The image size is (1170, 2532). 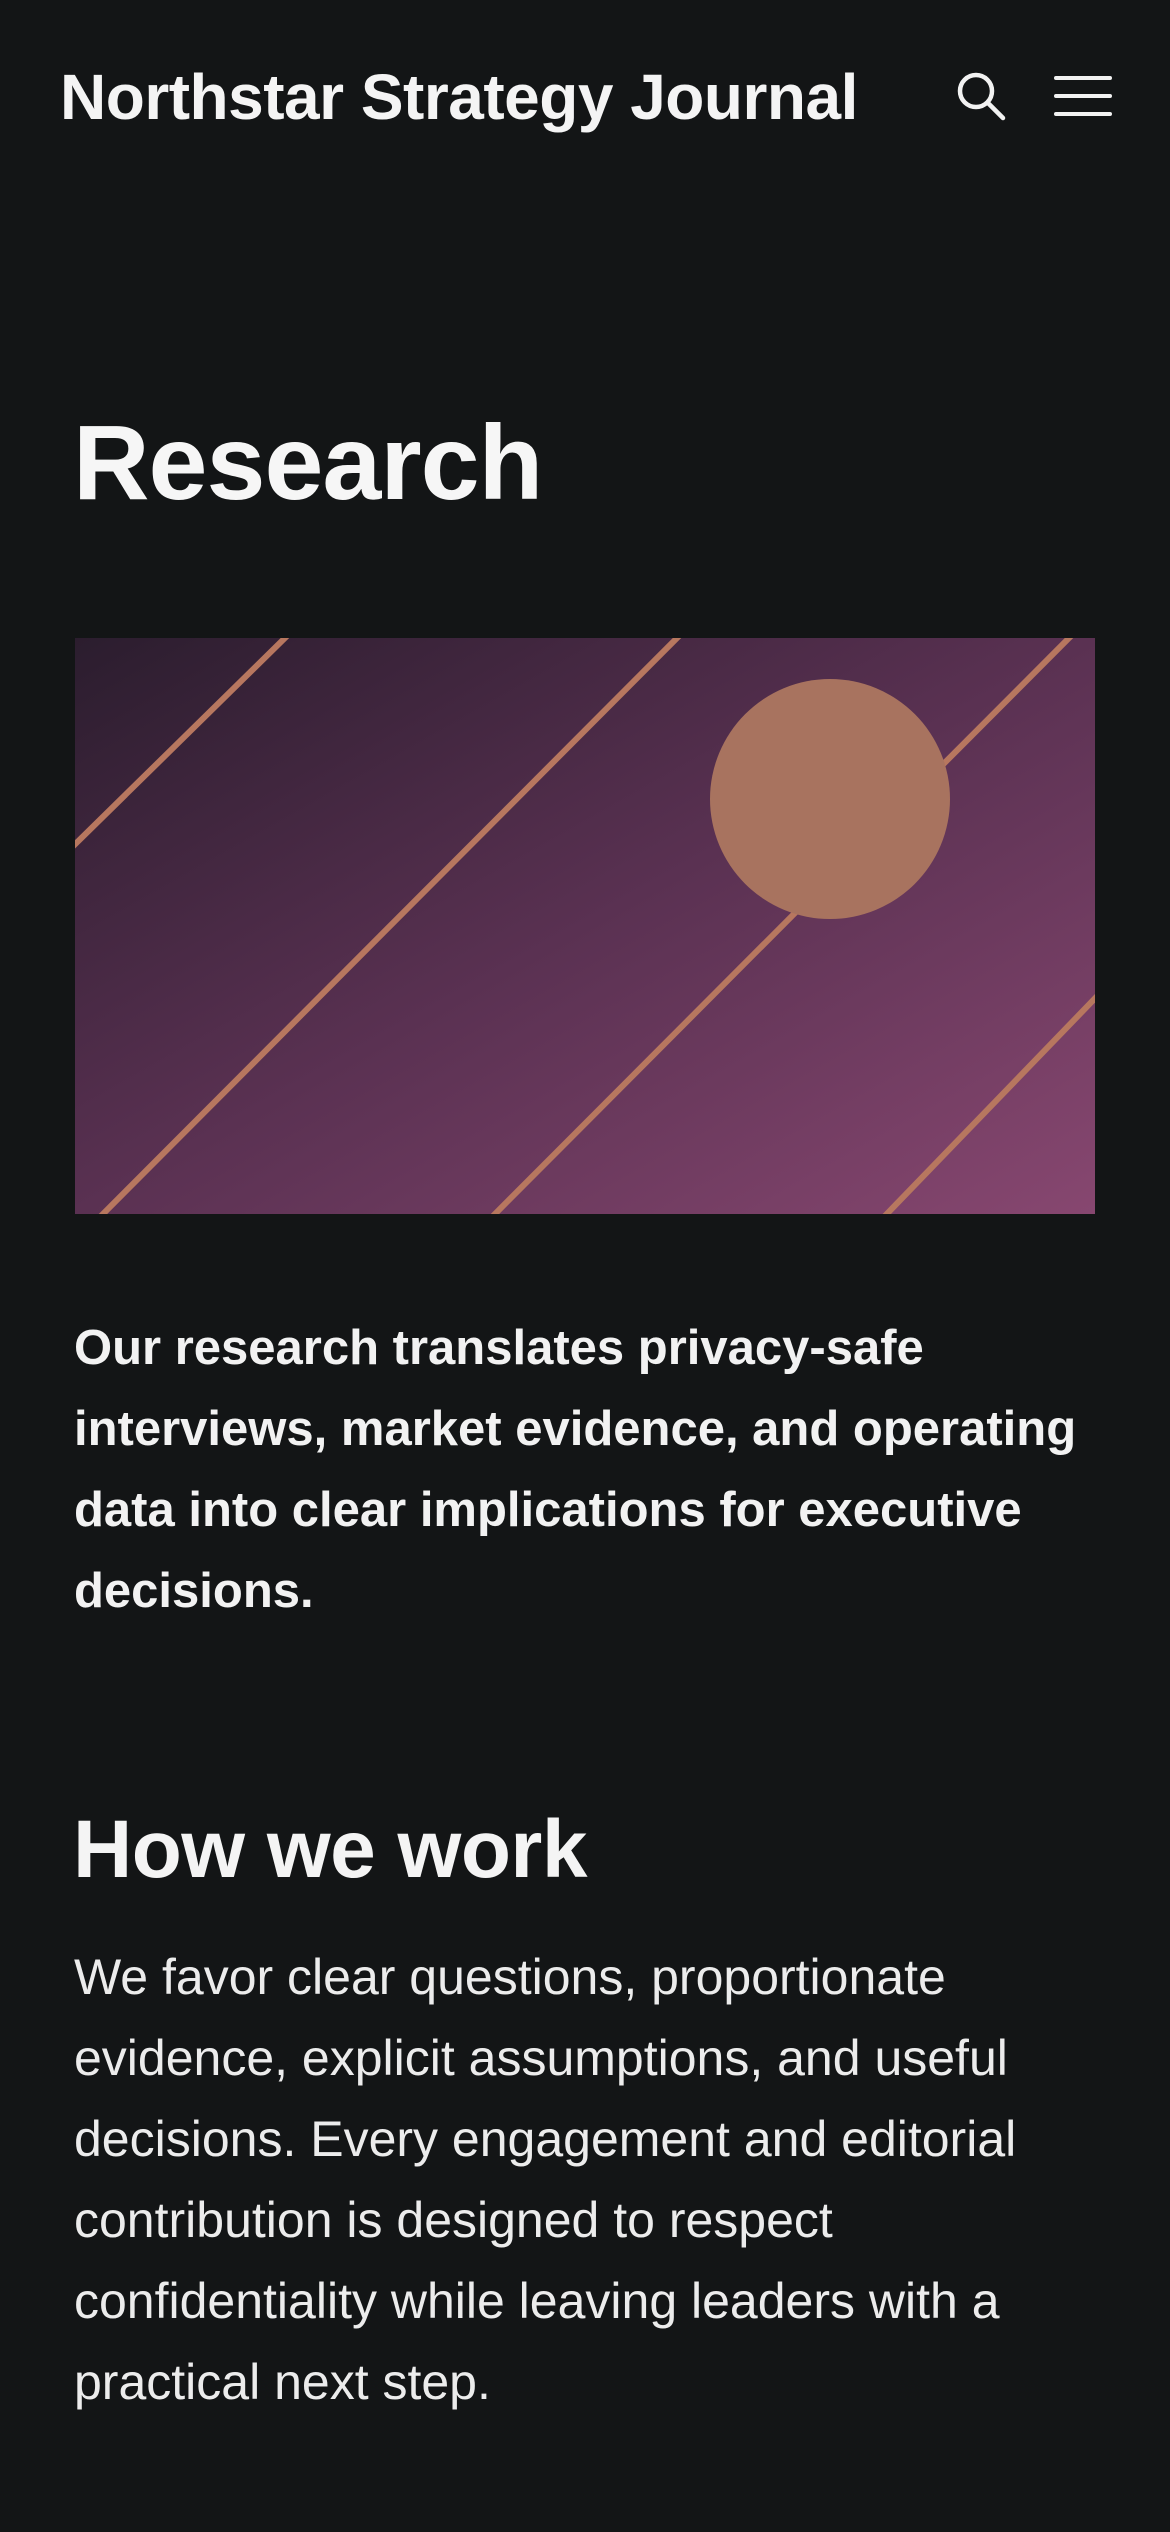 I want to click on search-button, so click(x=981, y=96).